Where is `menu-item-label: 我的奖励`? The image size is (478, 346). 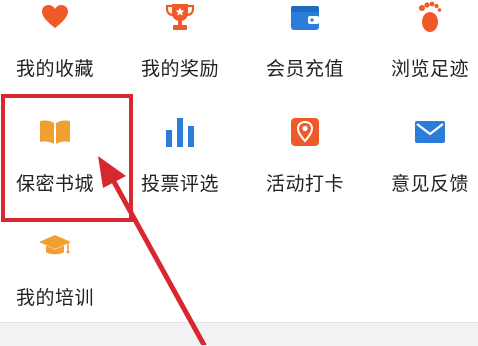 menu-item-label: 我的奖励 is located at coordinates (179, 69).